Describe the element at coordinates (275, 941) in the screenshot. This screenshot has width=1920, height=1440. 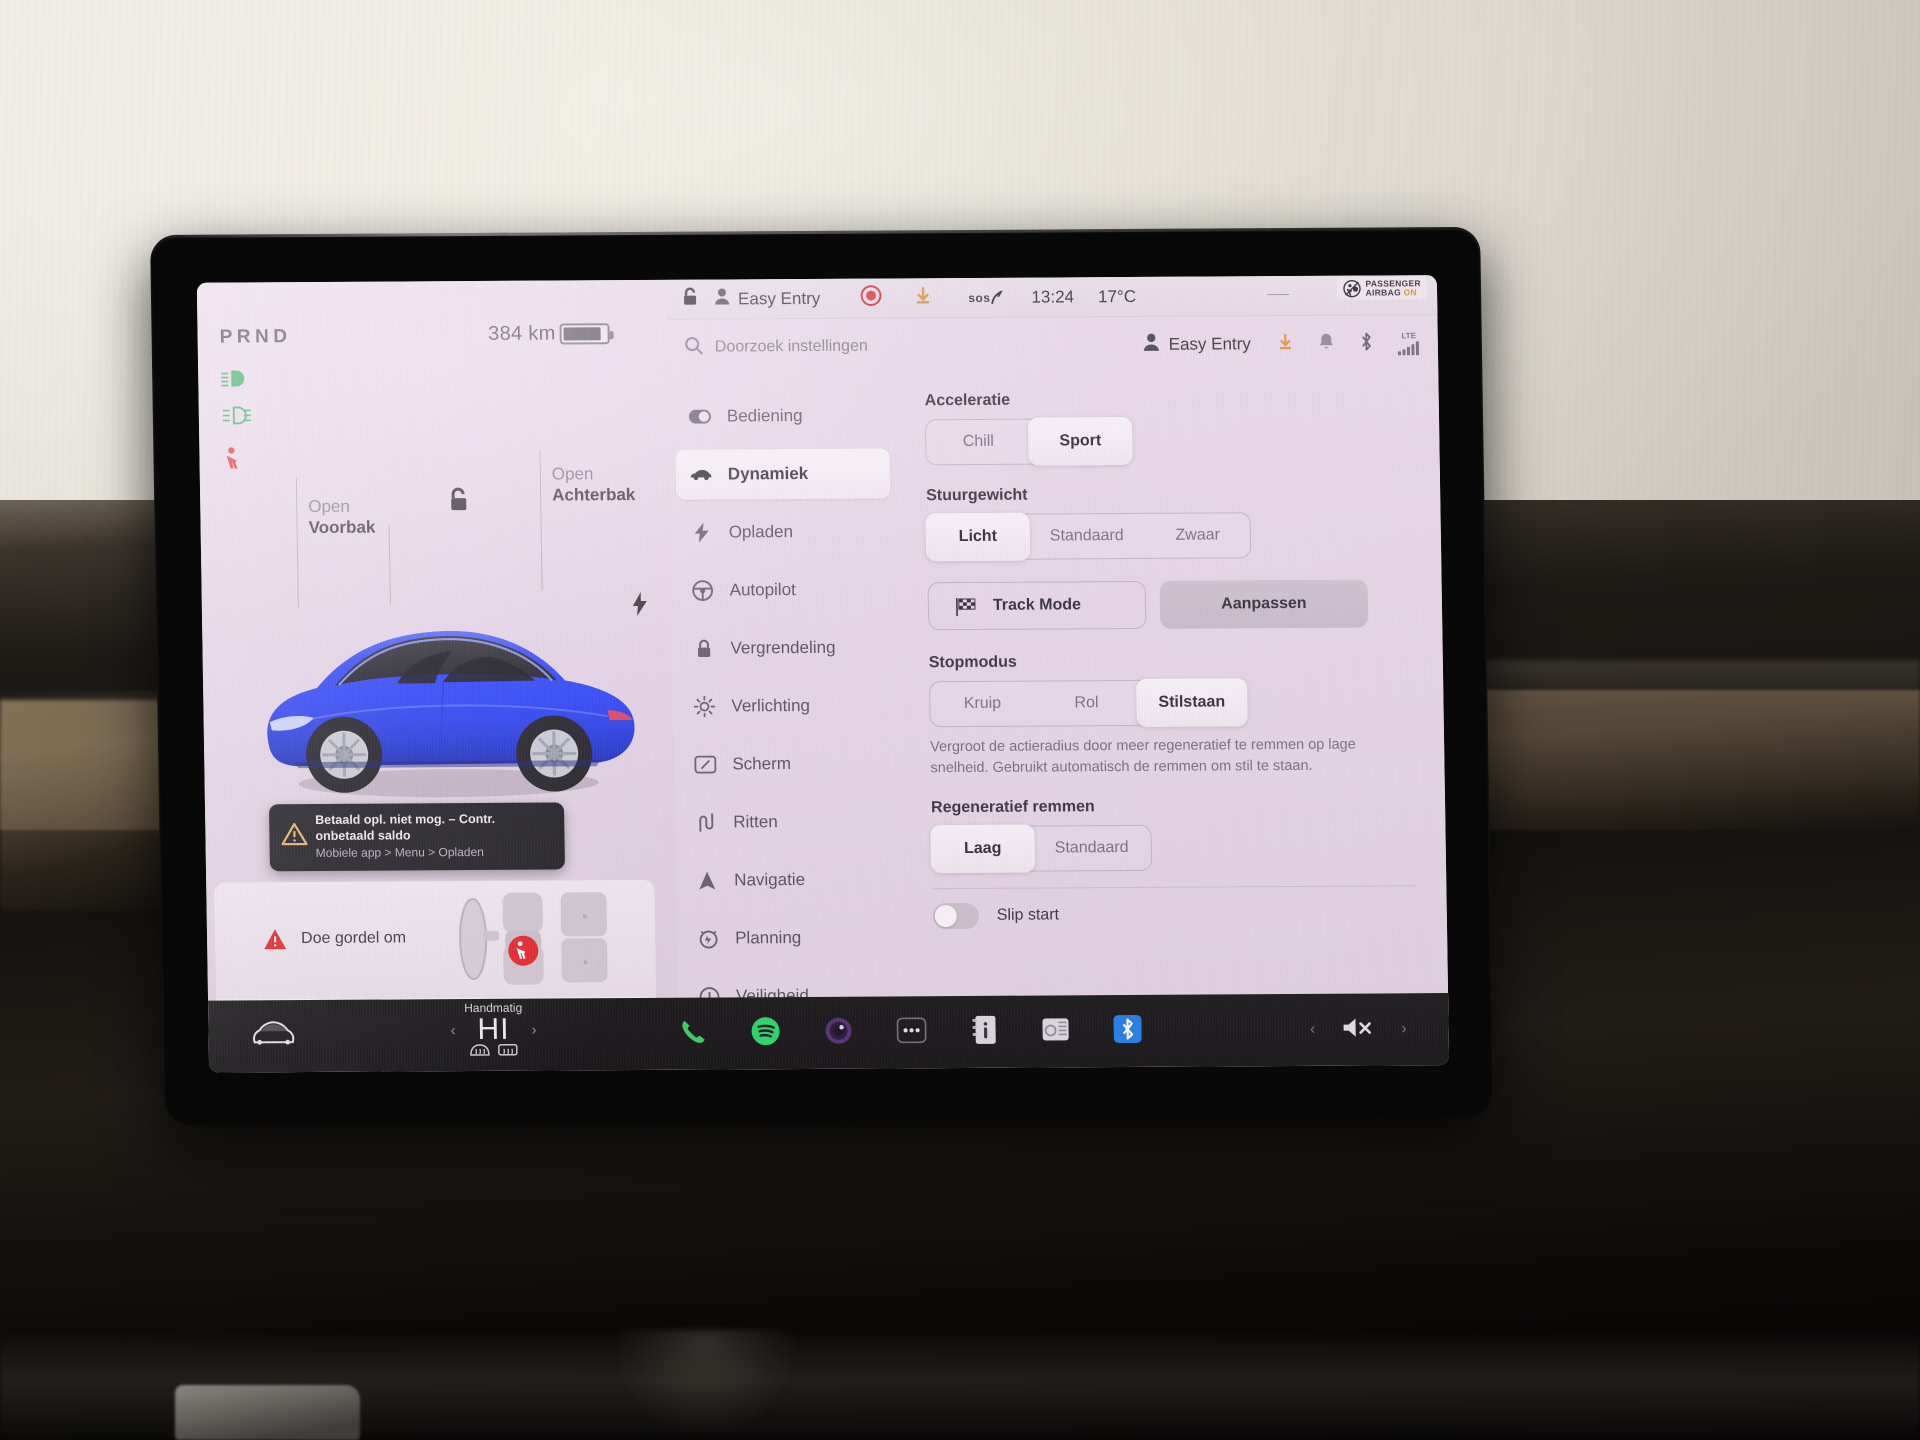
I see `alert-triangle-icon` at that location.